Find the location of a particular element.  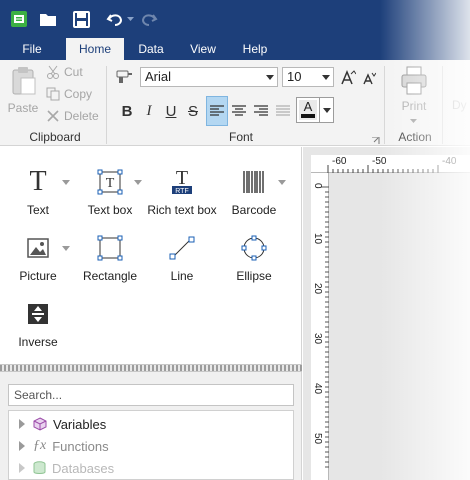

tool-rich-text-box-label: Rich text box is located at coordinates (182, 210).